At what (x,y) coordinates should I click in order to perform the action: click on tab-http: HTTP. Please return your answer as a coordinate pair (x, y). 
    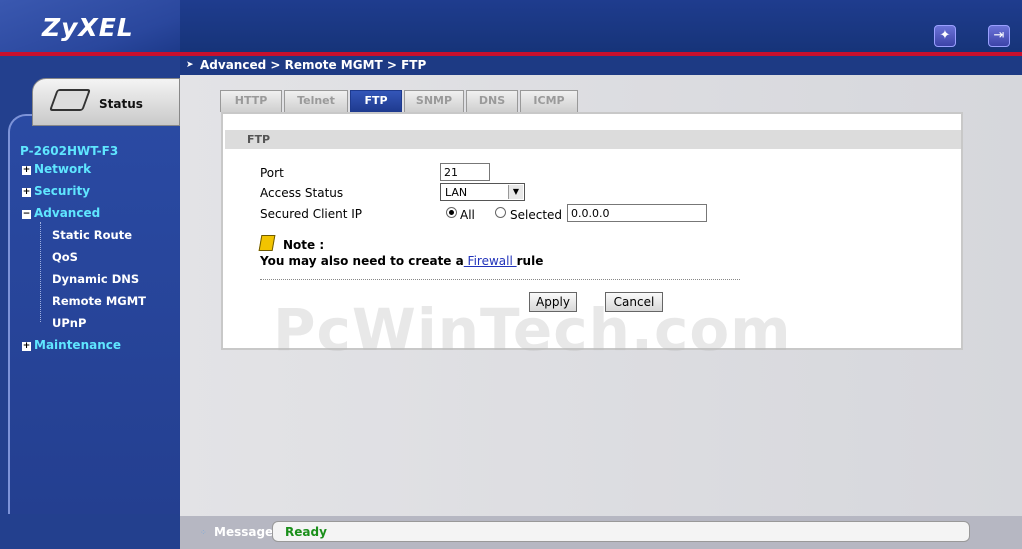
    Looking at the image, I should click on (251, 101).